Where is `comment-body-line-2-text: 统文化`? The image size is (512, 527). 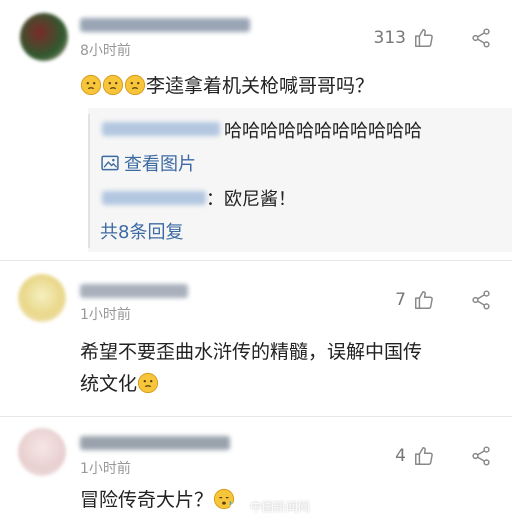 comment-body-line-2-text: 统文化 is located at coordinates (109, 384).